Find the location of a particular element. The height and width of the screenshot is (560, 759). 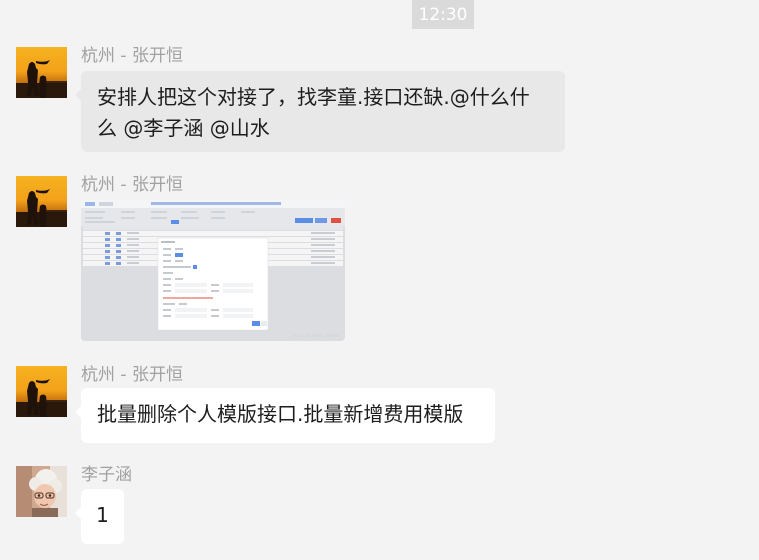

message-text: 1 is located at coordinates (102, 515).